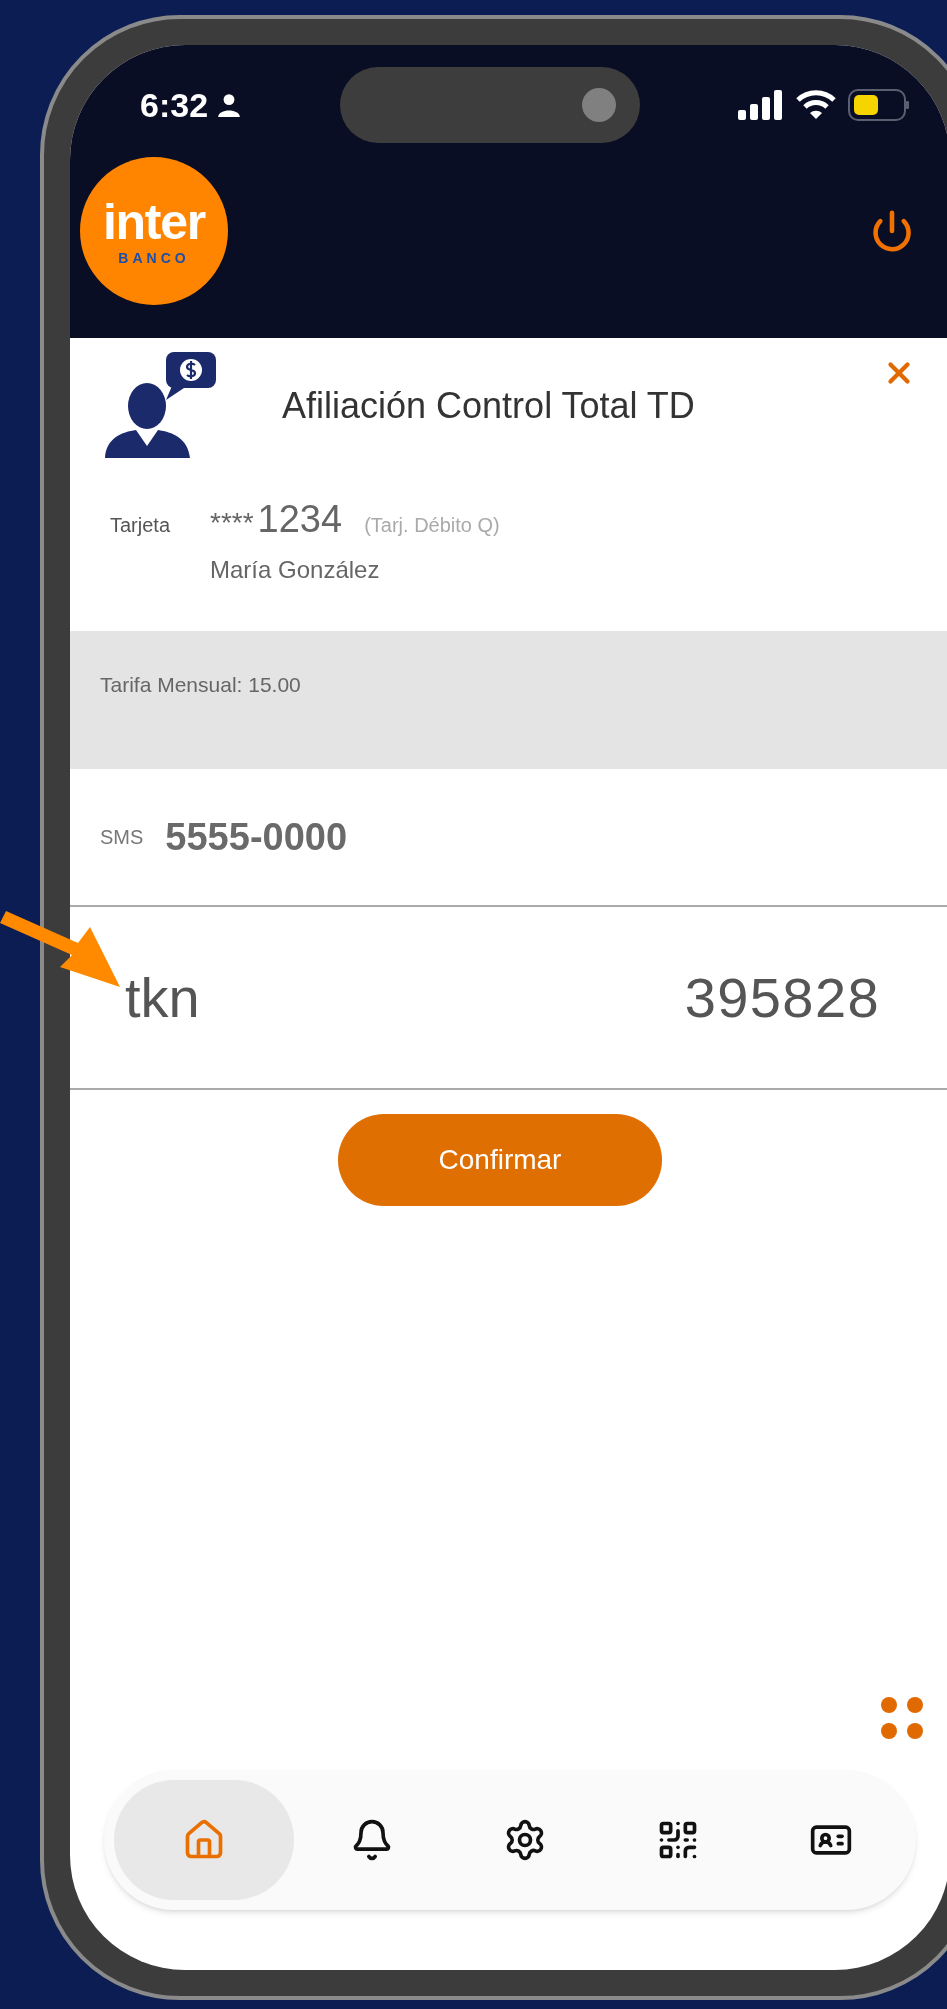 Image resolution: width=947 pixels, height=2009 pixels. I want to click on card-mask: ****, so click(232, 523).